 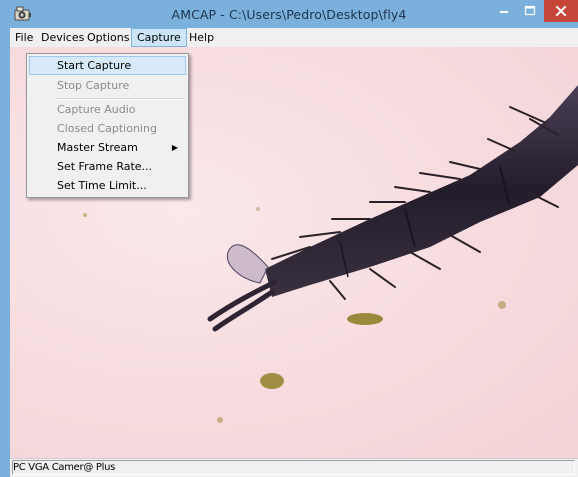 I want to click on menu-help: Help, so click(x=201, y=37).